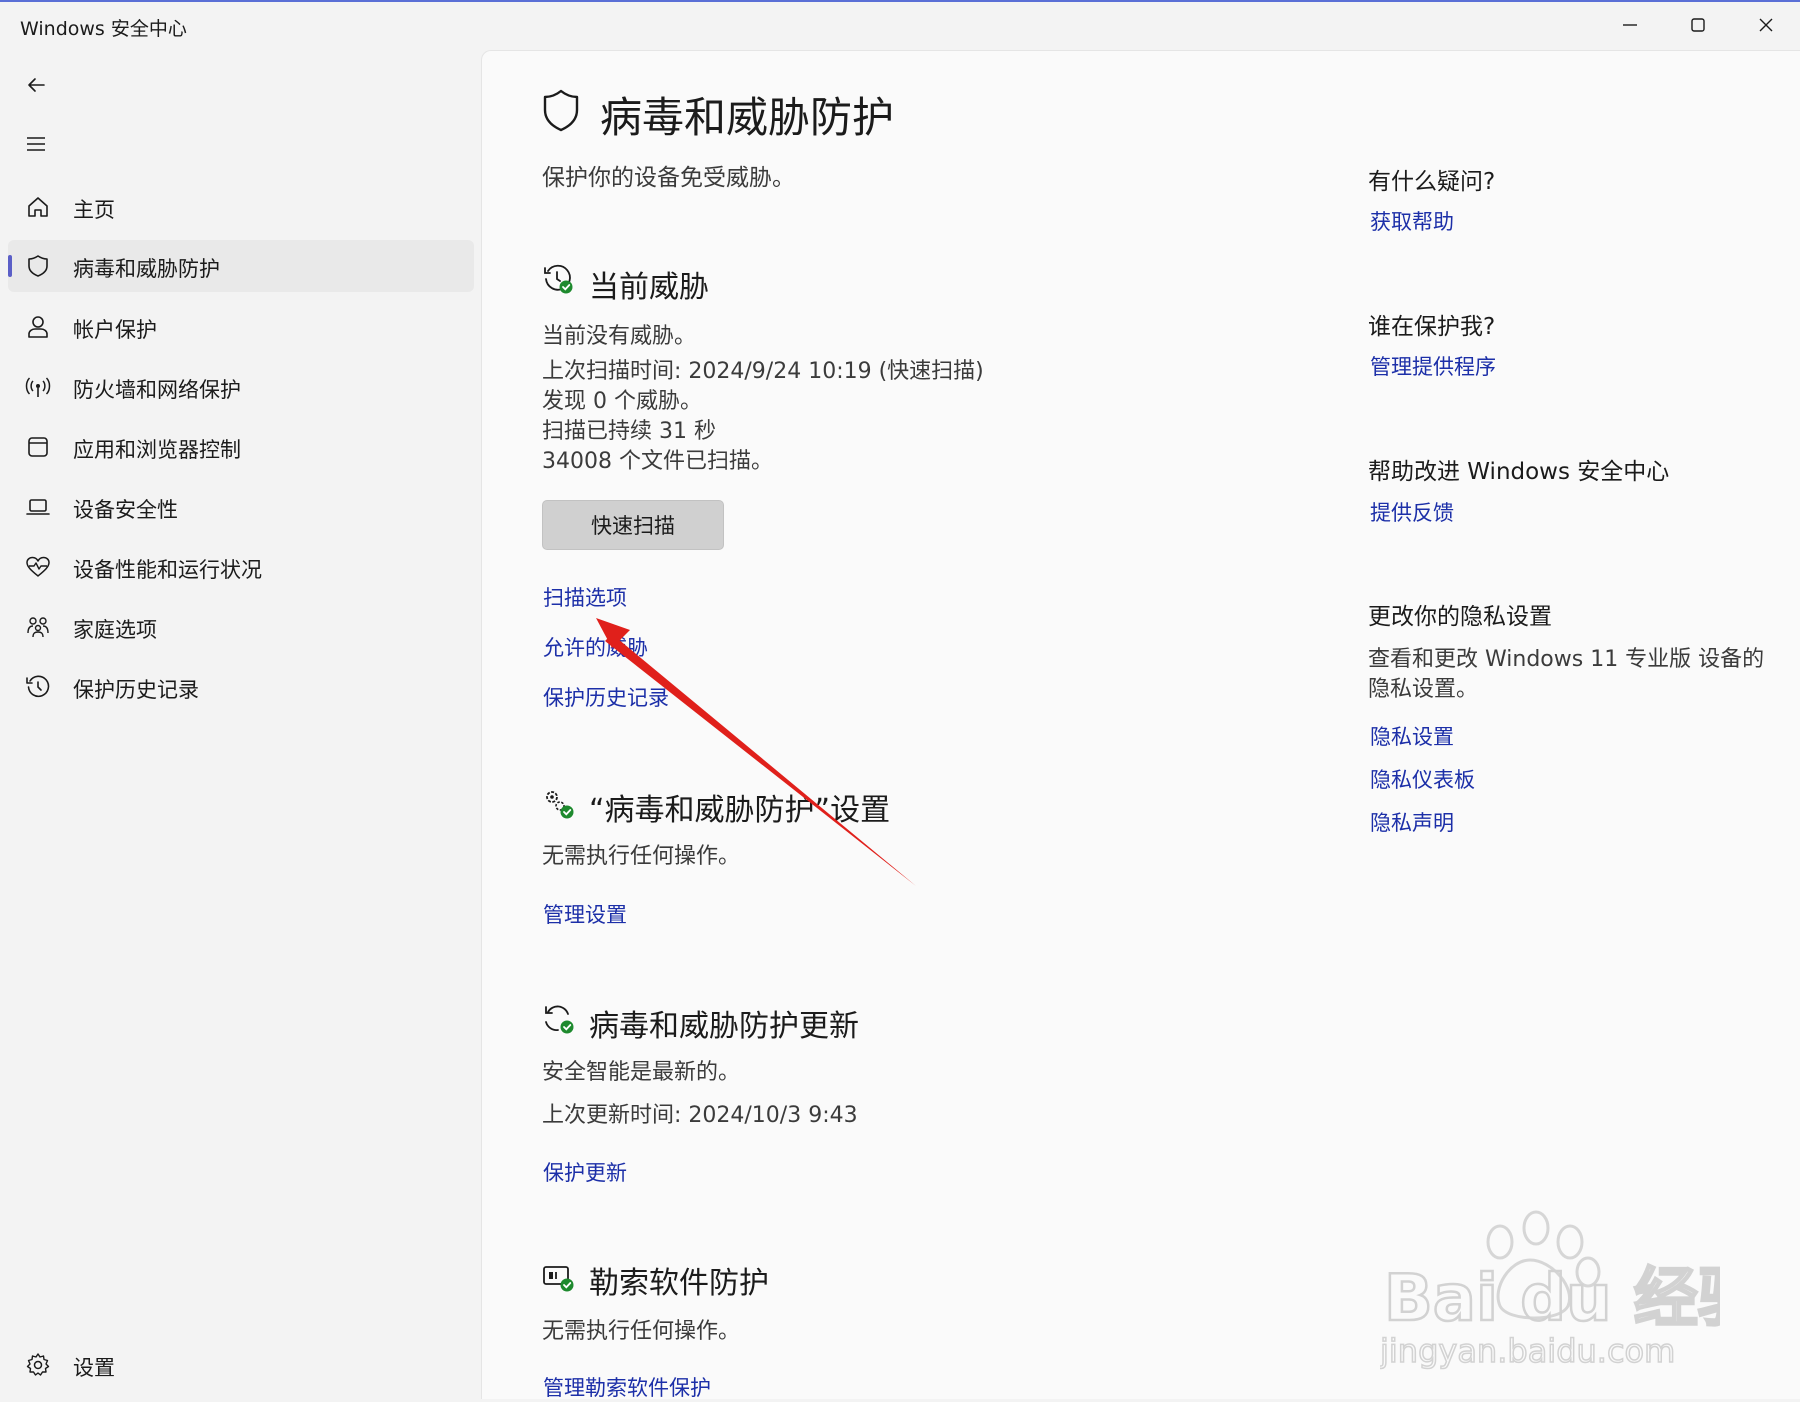  I want to click on settings-status-text: 无需执行任何操作。, so click(641, 856).